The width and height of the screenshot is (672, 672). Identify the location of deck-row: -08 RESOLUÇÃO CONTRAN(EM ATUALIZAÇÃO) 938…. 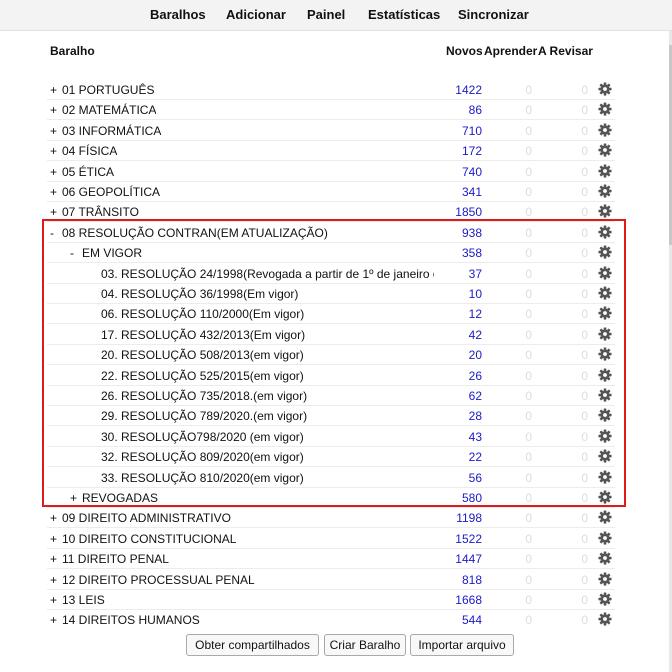
(334, 233).